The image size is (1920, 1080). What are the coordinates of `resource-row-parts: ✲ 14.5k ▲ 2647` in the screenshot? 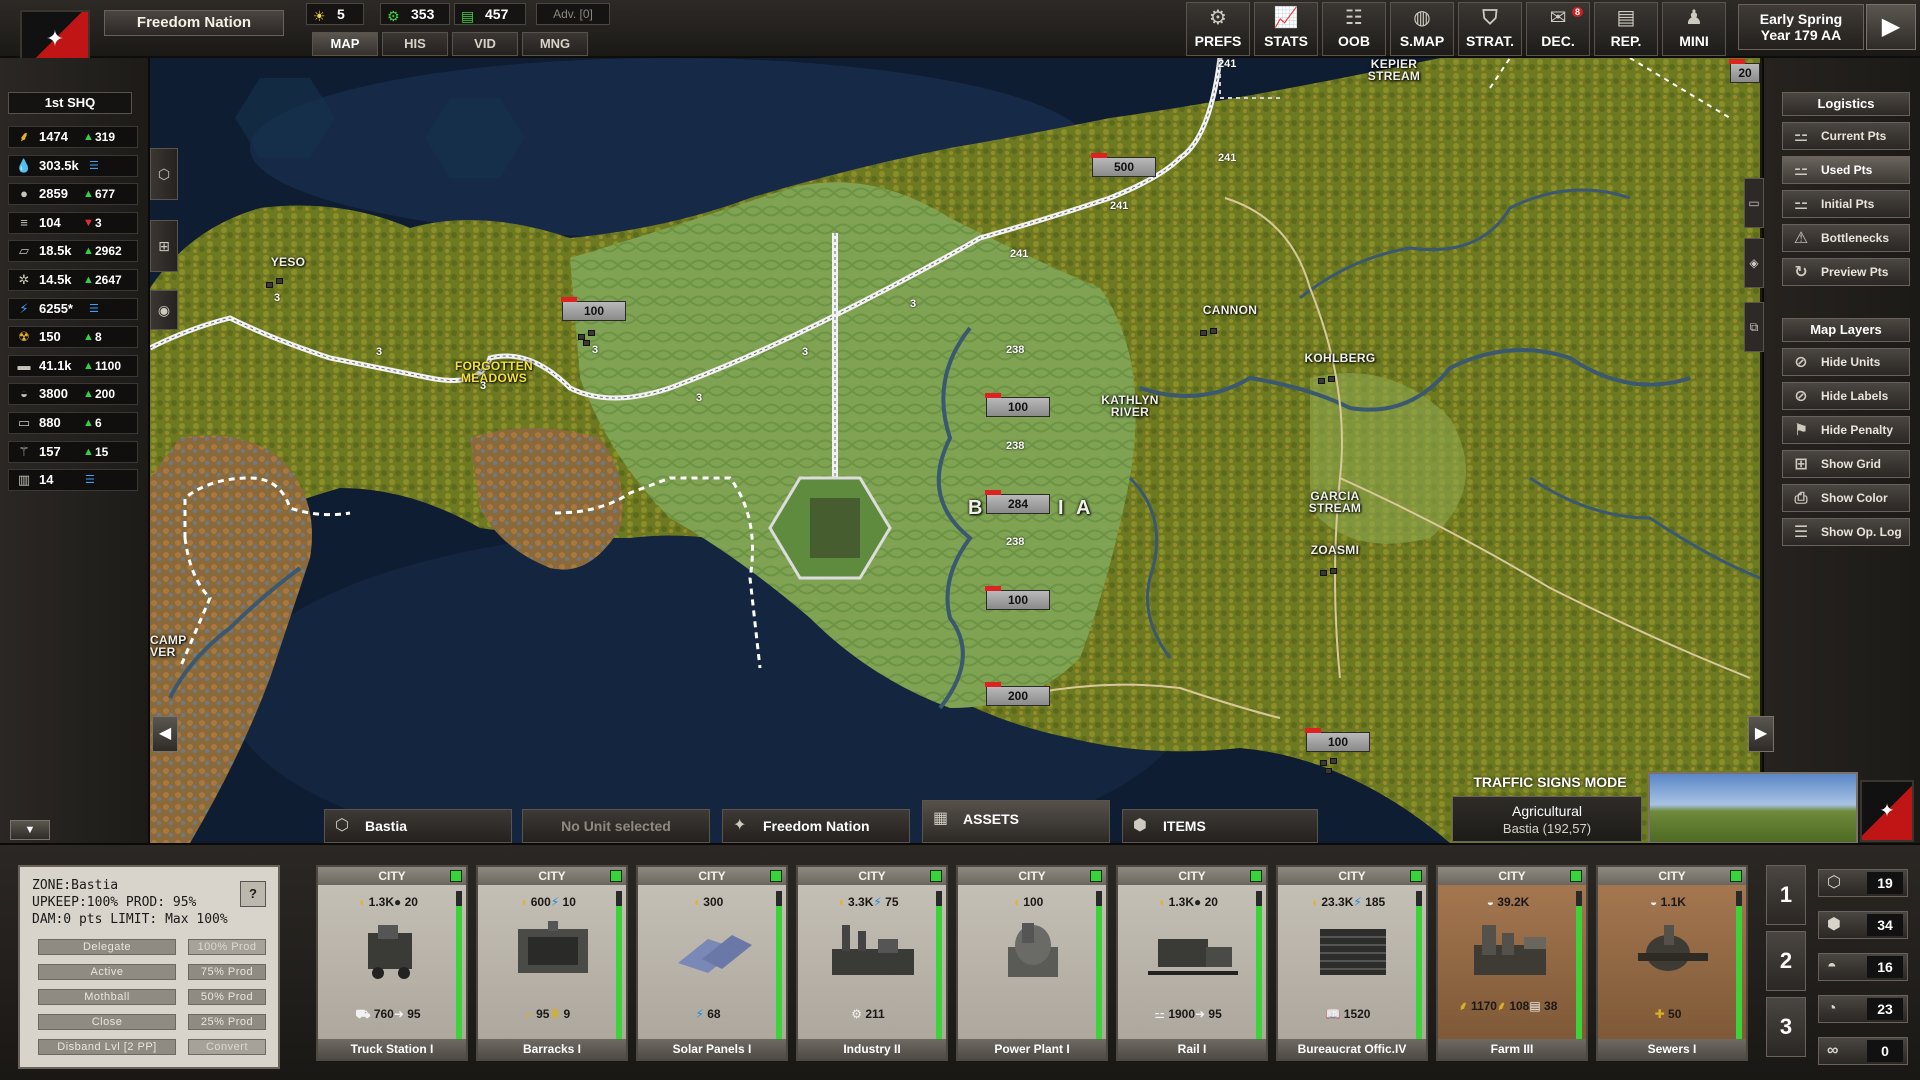 It's located at (73, 280).